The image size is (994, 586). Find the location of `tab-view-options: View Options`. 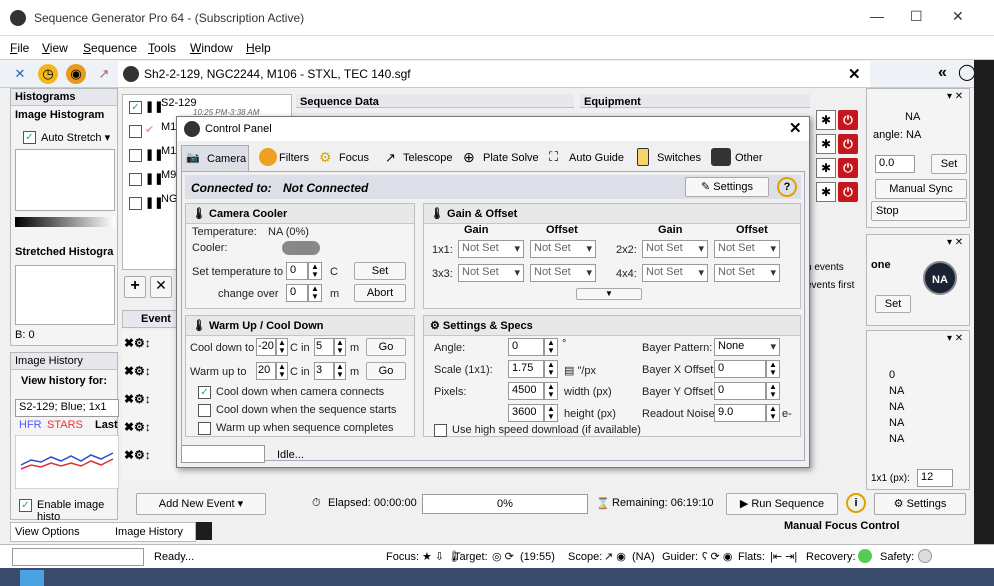

tab-view-options: View Options is located at coordinates (47, 532).